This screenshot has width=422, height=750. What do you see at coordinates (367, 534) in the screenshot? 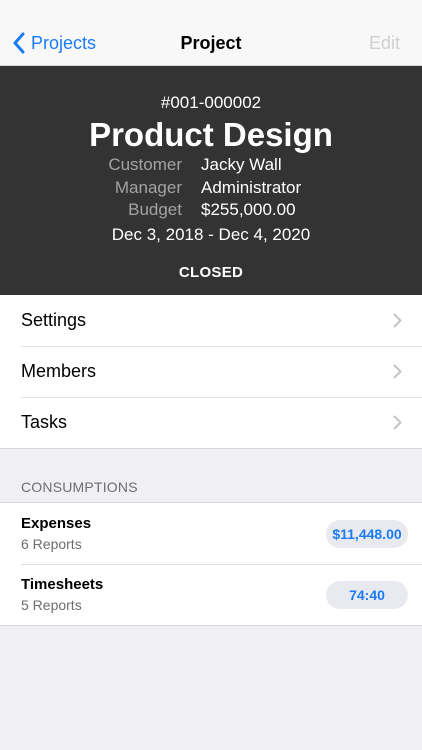
I see `expenses-amount-badge: $11,448.00` at bounding box center [367, 534].